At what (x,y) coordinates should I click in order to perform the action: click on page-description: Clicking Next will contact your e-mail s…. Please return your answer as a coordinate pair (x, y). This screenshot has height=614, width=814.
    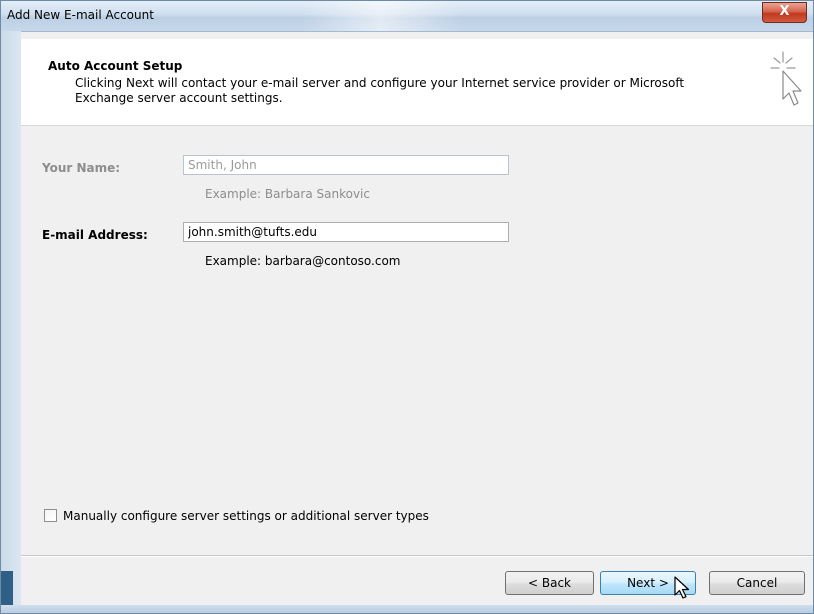
    Looking at the image, I should click on (380, 90).